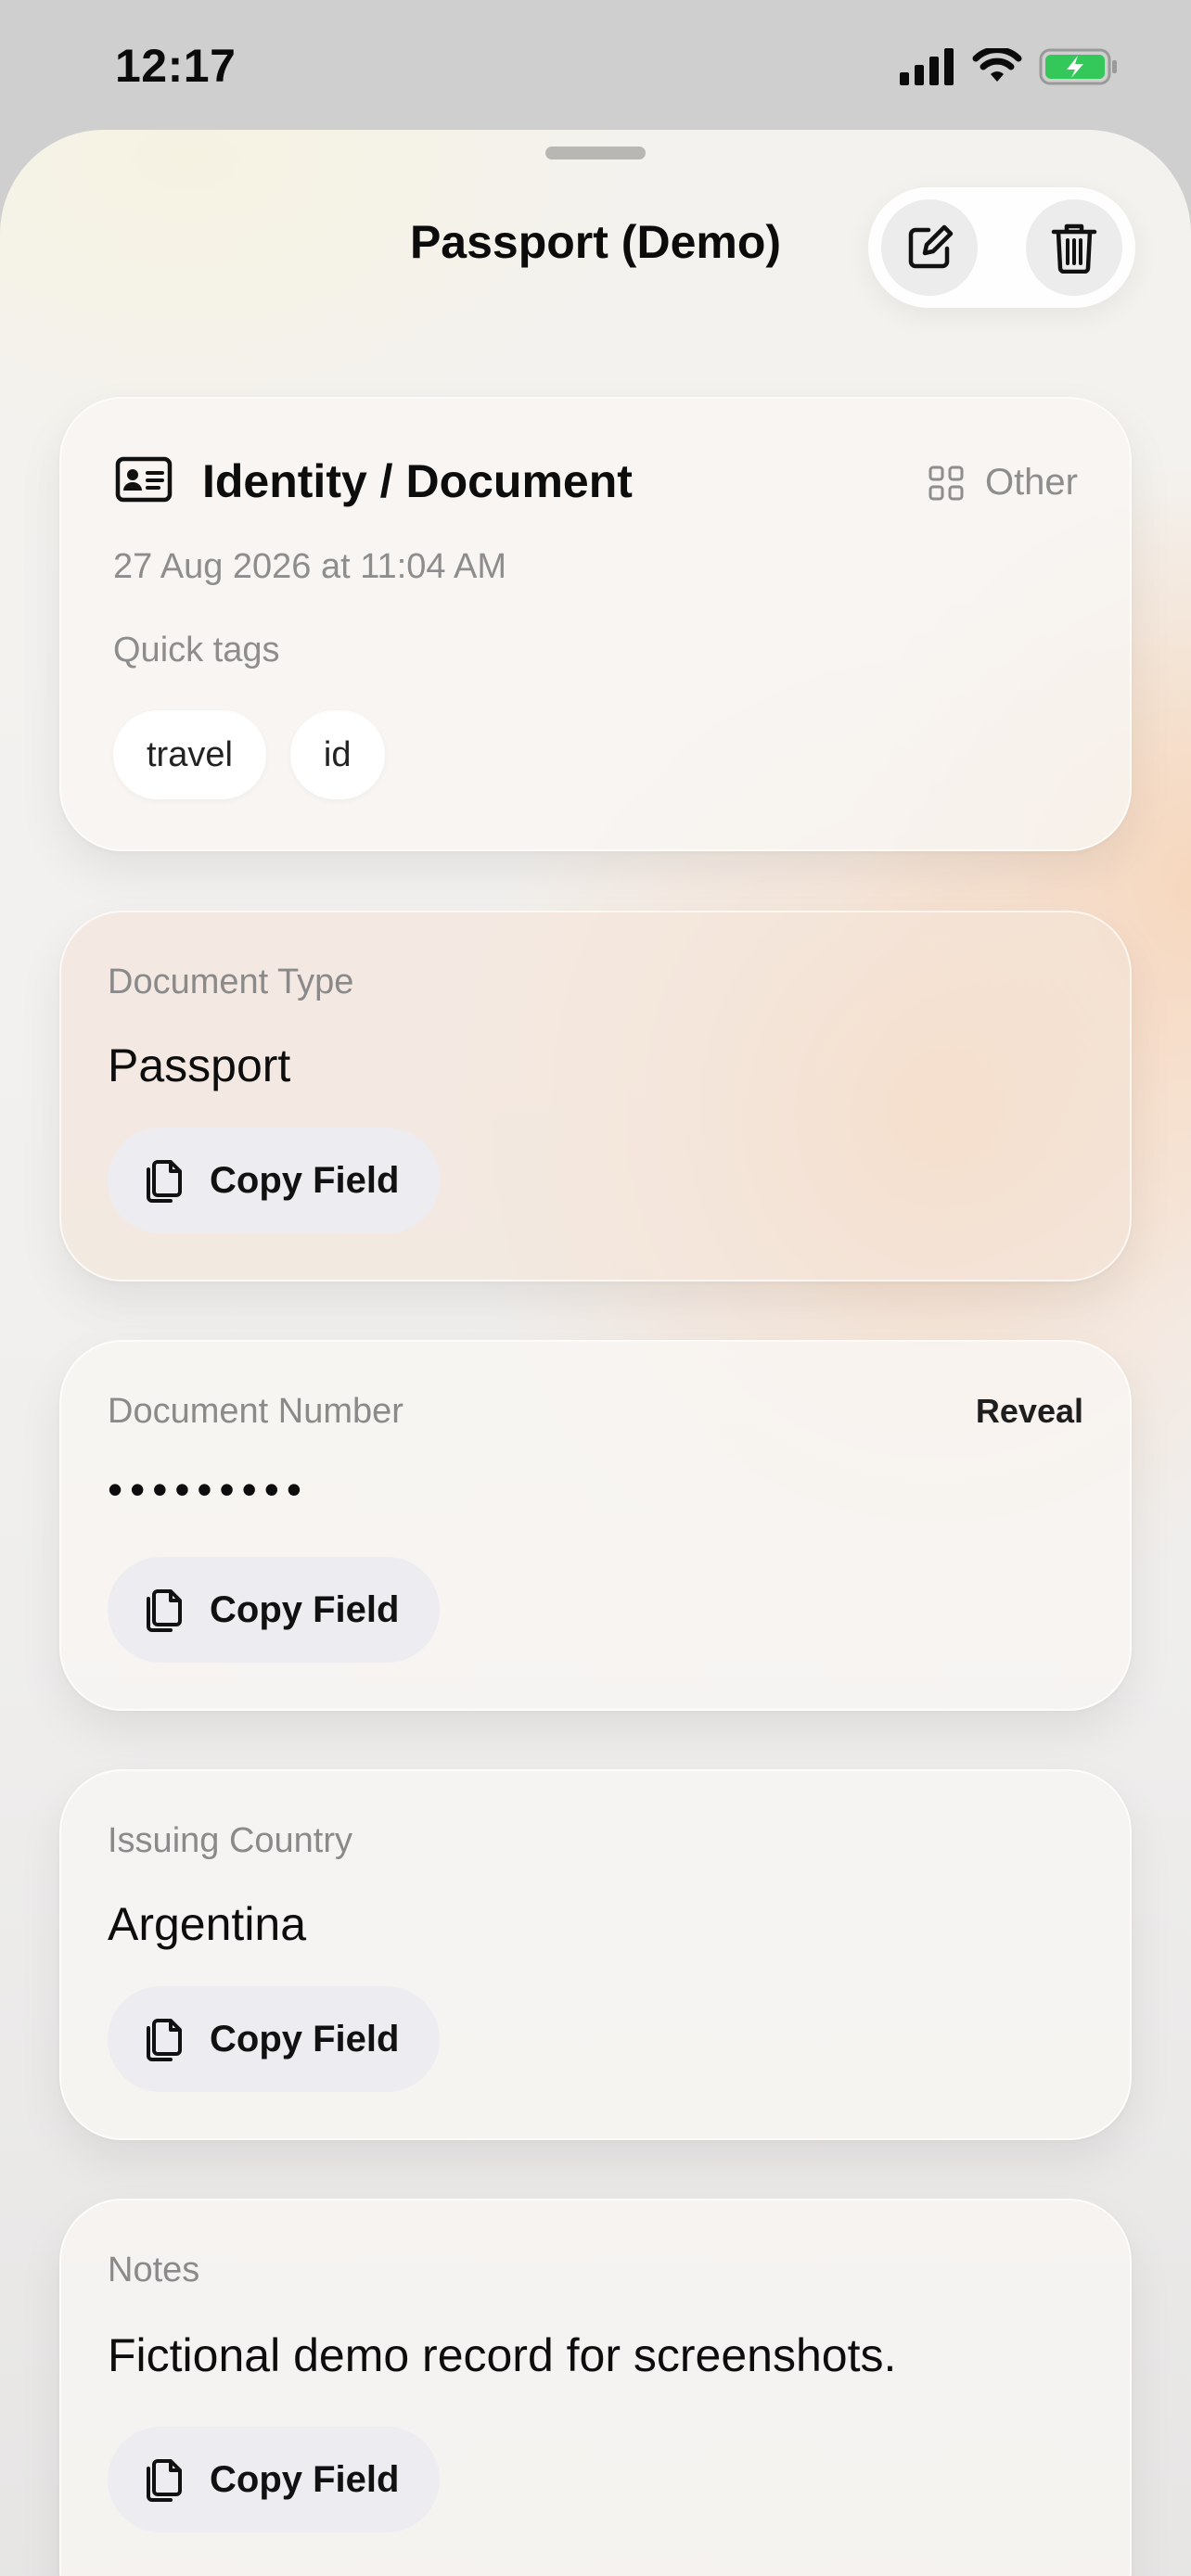 The image size is (1191, 2576). What do you see at coordinates (502, 2355) in the screenshot?
I see `notes-value: Fictional demo record for screenshots.` at bounding box center [502, 2355].